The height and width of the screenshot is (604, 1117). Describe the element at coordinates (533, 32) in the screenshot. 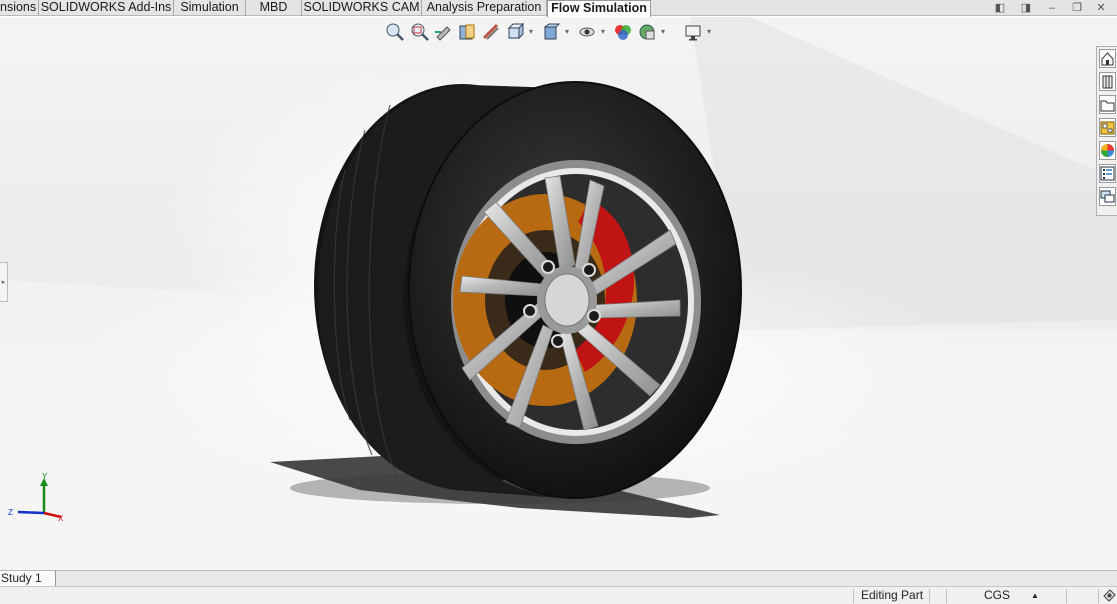

I see `view-orientation-dropdown-icon: ▾` at that location.